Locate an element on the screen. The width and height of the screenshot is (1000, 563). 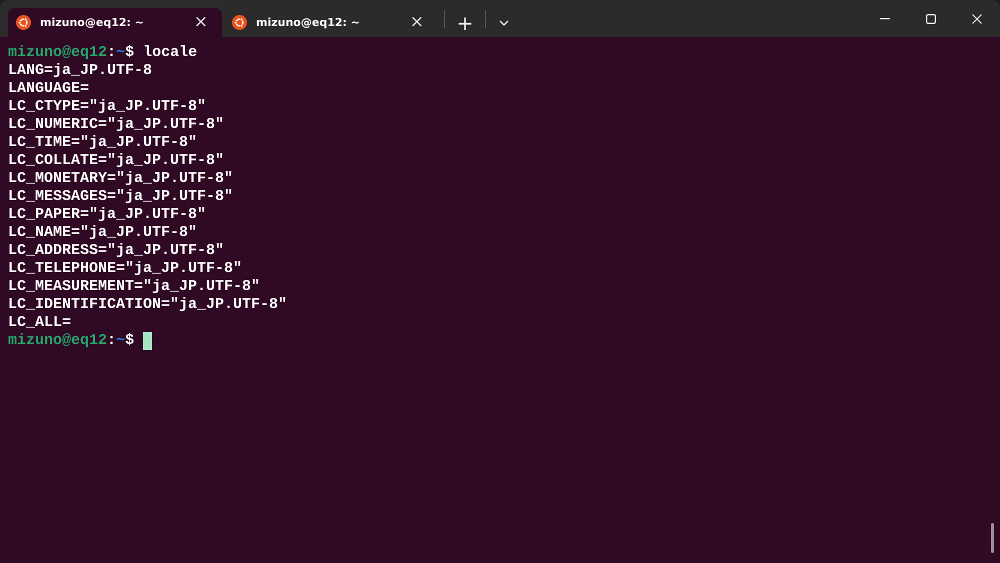
scrollbar-thumb is located at coordinates (992, 538).